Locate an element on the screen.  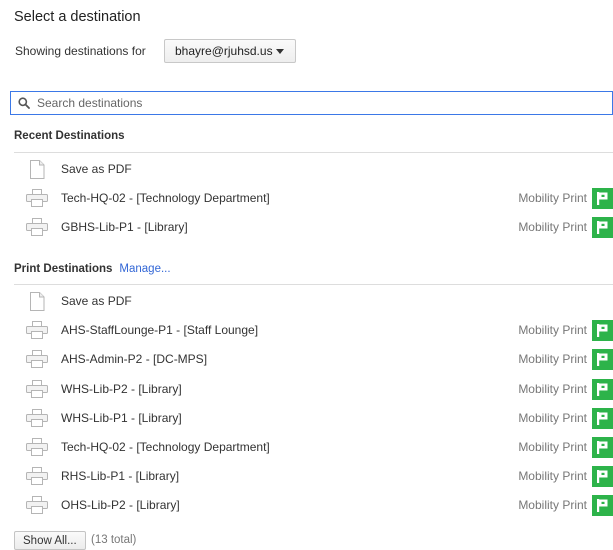
recent-destinations-header: Recent Destinations is located at coordinates (69, 136).